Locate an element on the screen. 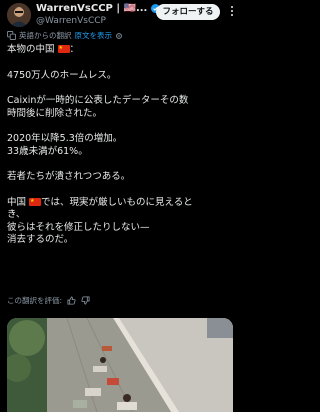 The width and height of the screenshot is (320, 412). thumbs-down-icon is located at coordinates (85, 300).